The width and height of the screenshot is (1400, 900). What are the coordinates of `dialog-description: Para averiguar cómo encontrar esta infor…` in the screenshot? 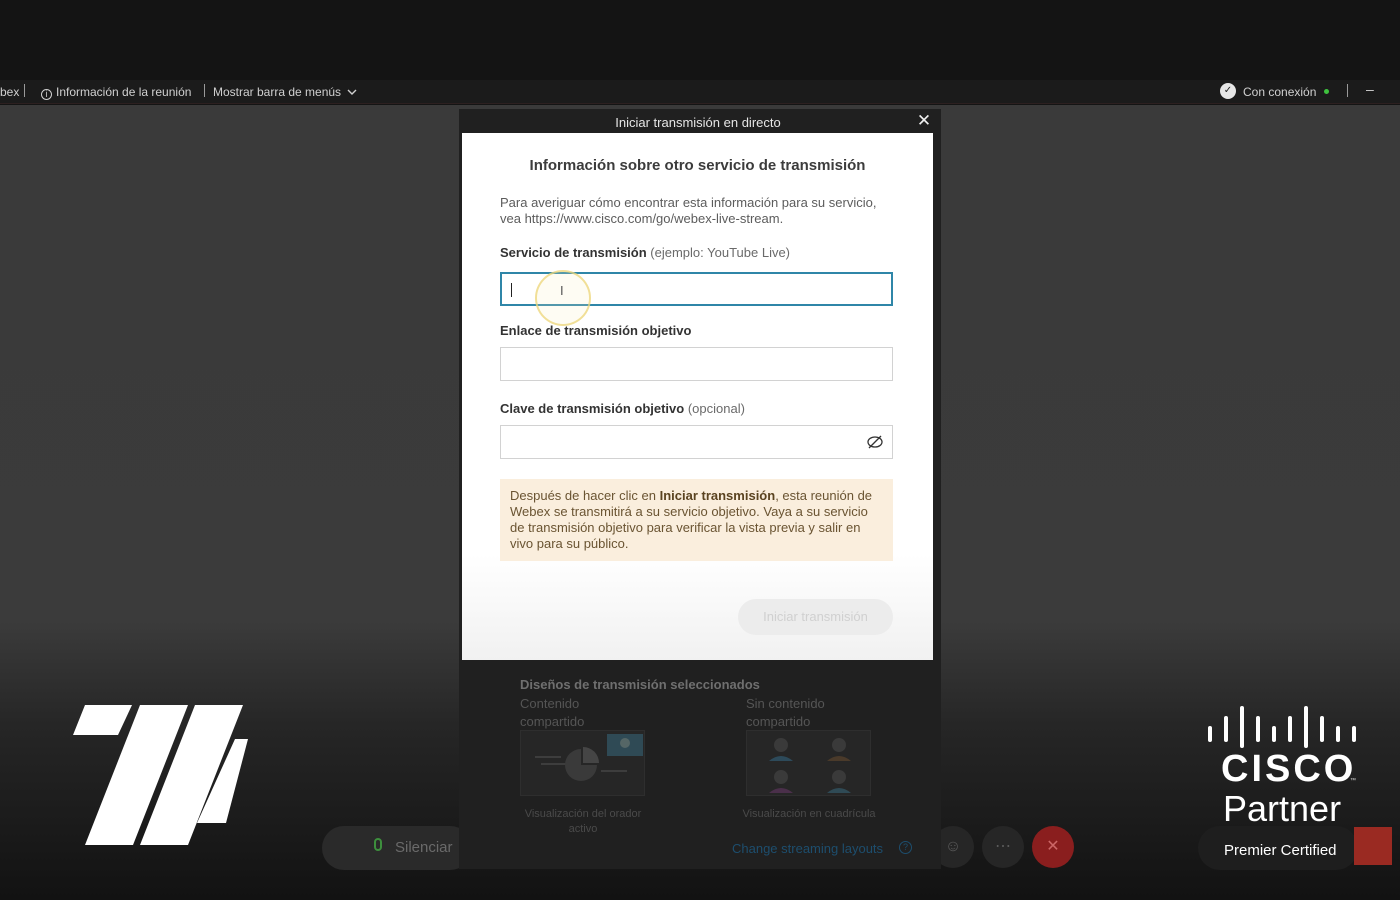 It's located at (688, 210).